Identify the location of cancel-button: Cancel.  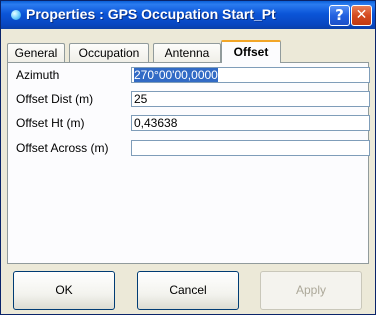
(188, 290).